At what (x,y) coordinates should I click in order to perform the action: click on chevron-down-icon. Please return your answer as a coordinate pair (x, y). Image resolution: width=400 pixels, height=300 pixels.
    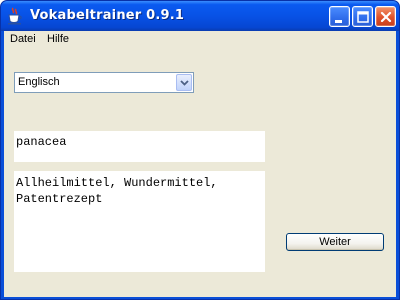
    Looking at the image, I should click on (184, 83).